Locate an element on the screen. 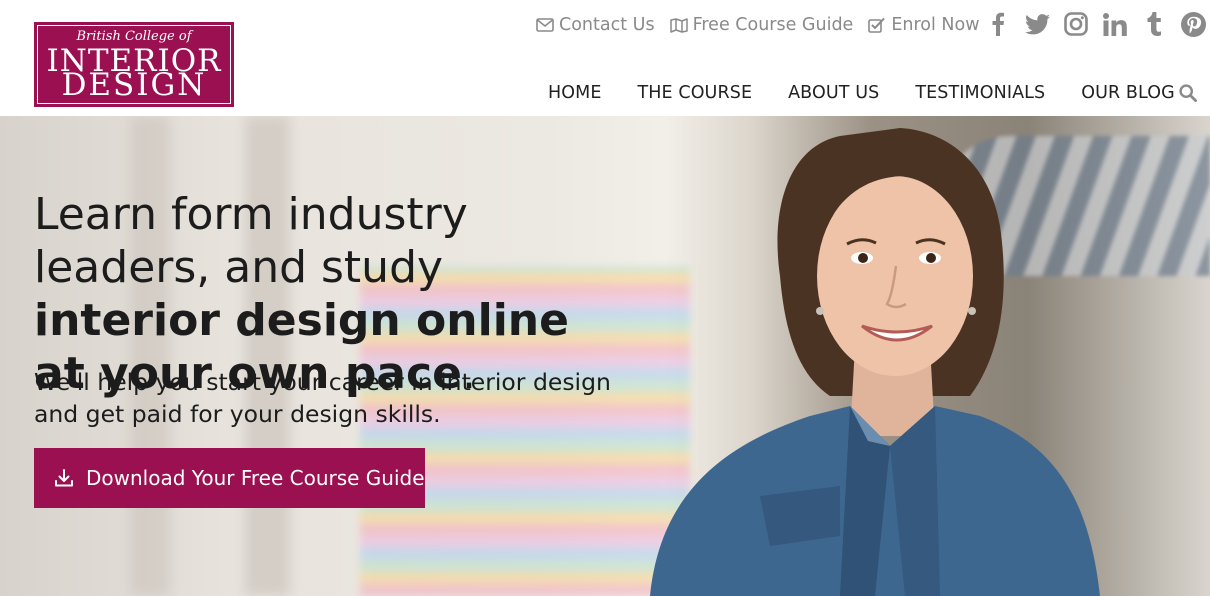  book-icon is located at coordinates (678, 25).